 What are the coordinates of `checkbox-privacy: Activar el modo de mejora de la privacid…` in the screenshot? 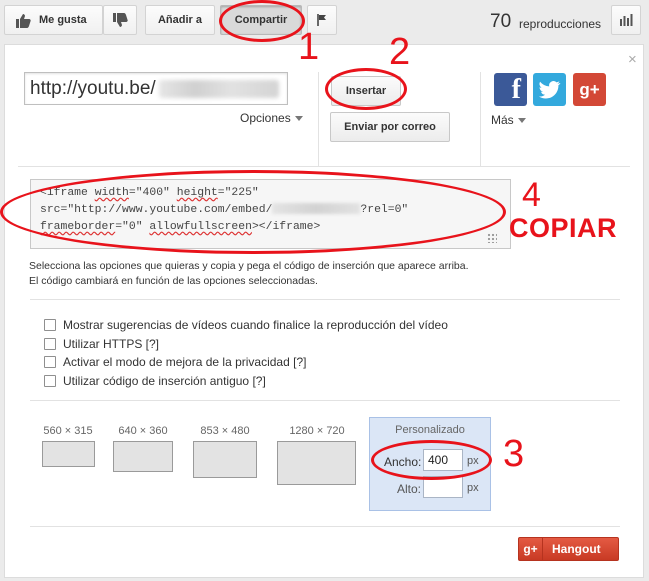 It's located at (175, 362).